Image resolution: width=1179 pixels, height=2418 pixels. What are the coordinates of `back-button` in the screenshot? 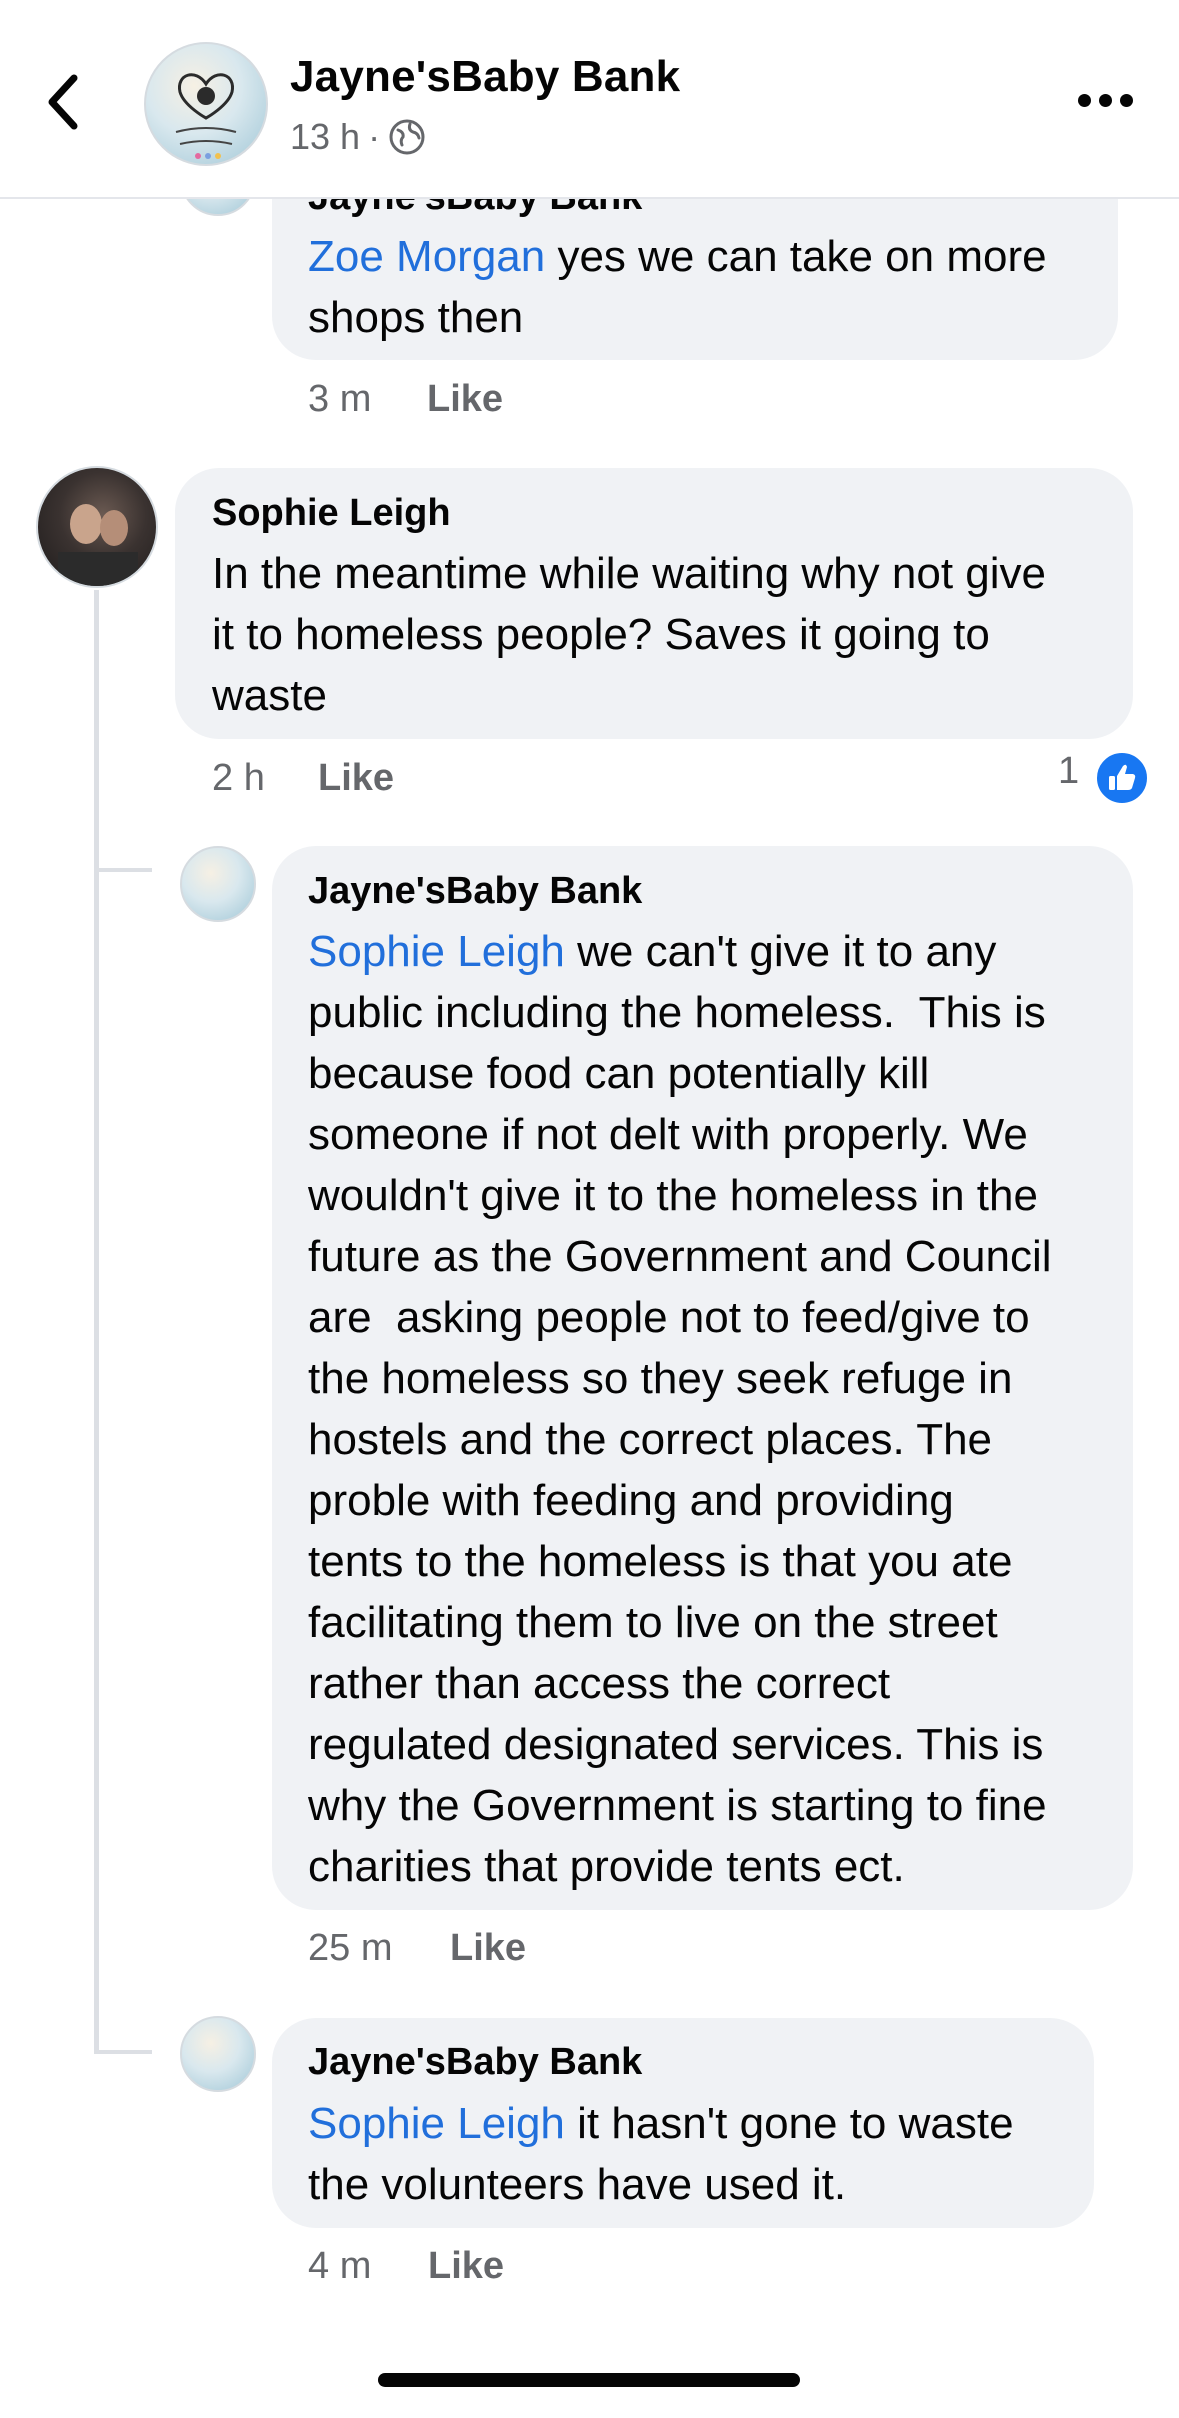 It's located at (66, 100).